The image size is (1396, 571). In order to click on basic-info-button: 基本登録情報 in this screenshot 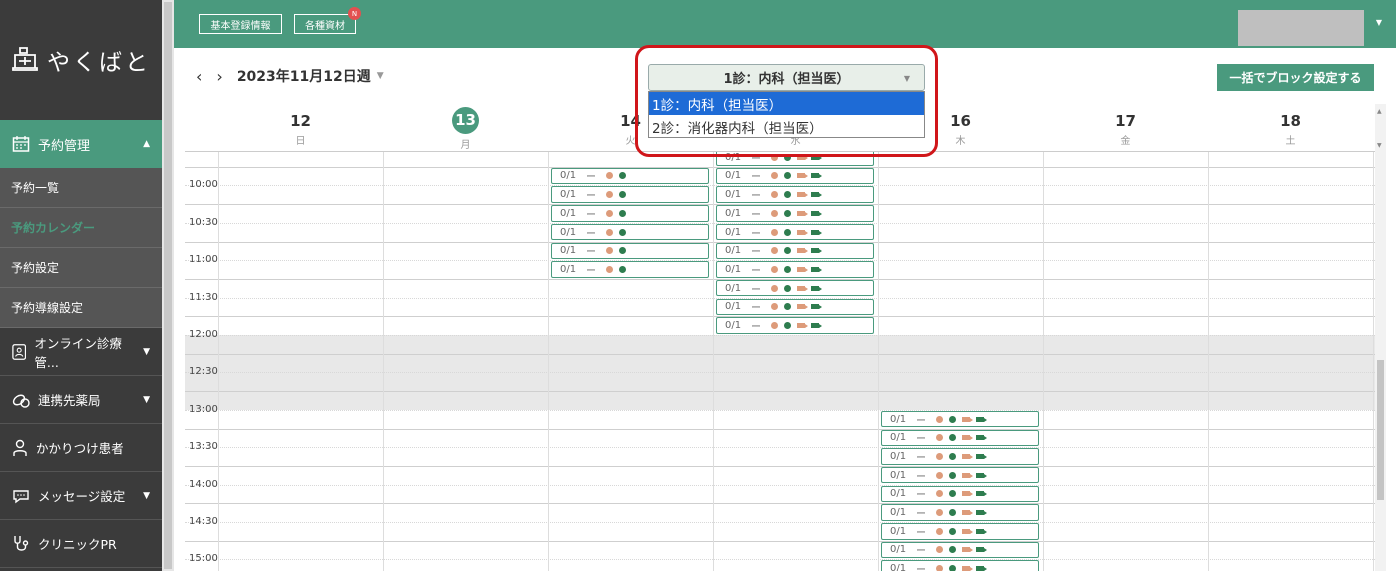, I will do `click(240, 24)`.